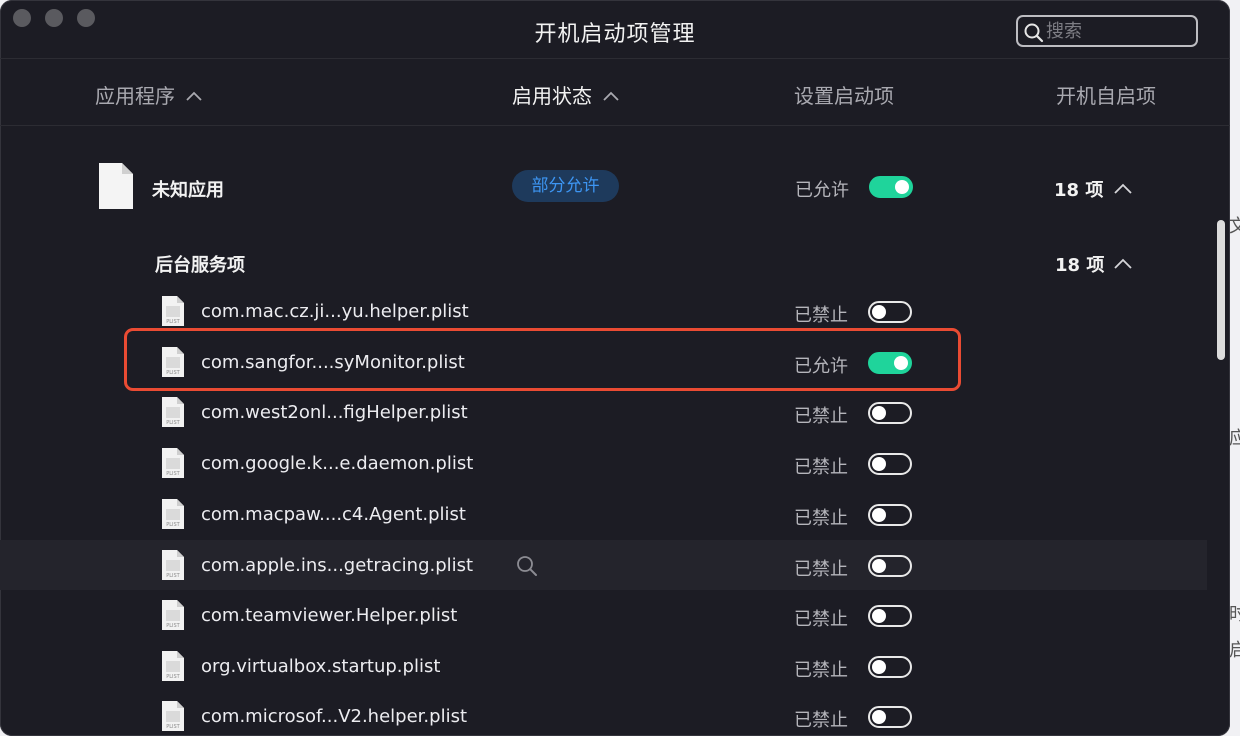  Describe the element at coordinates (615, 125) in the screenshot. I see `header-divider` at that location.